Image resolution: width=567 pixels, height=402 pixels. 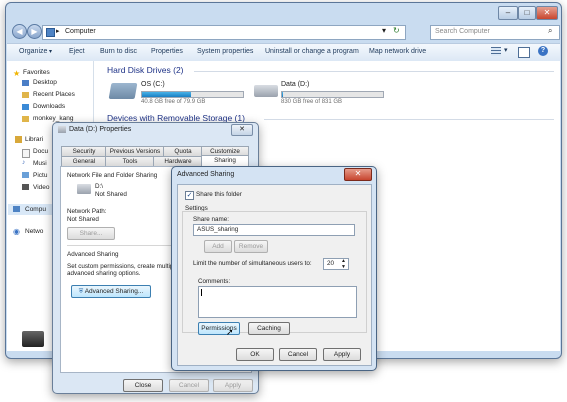 What do you see at coordinates (343, 267) in the screenshot?
I see `spin-down-icon: ▼` at bounding box center [343, 267].